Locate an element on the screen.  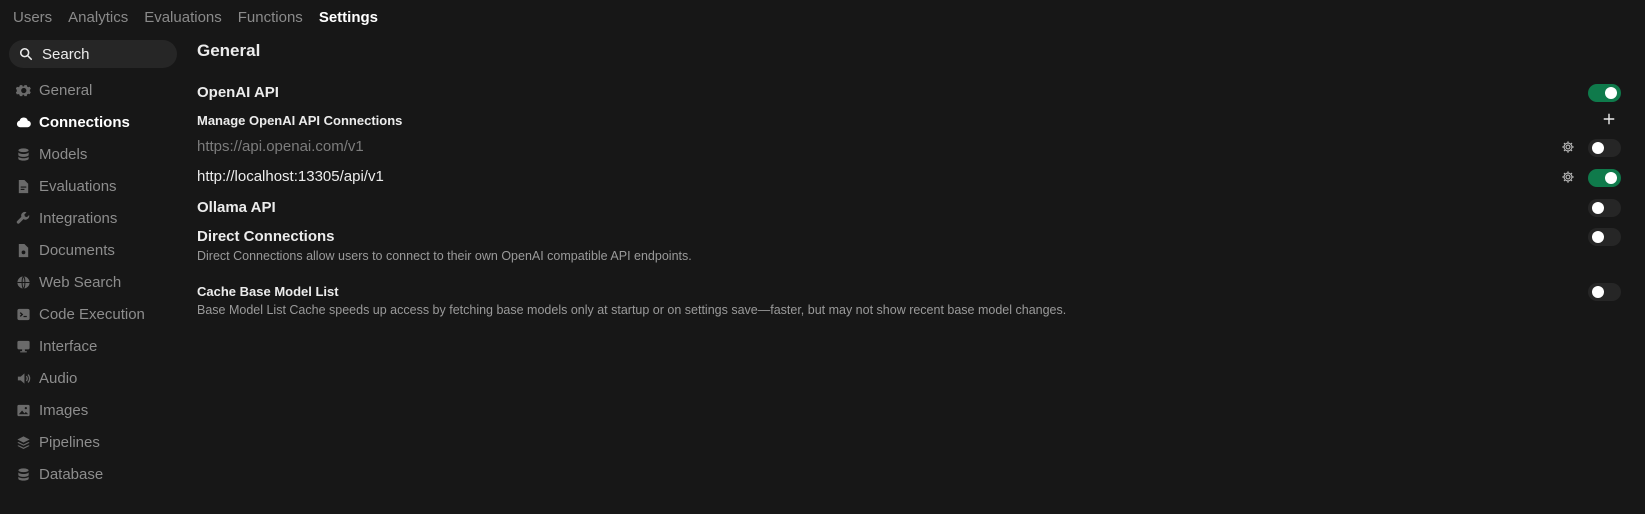
sidebar-item-web-search: Web Search is located at coordinates (93, 282).